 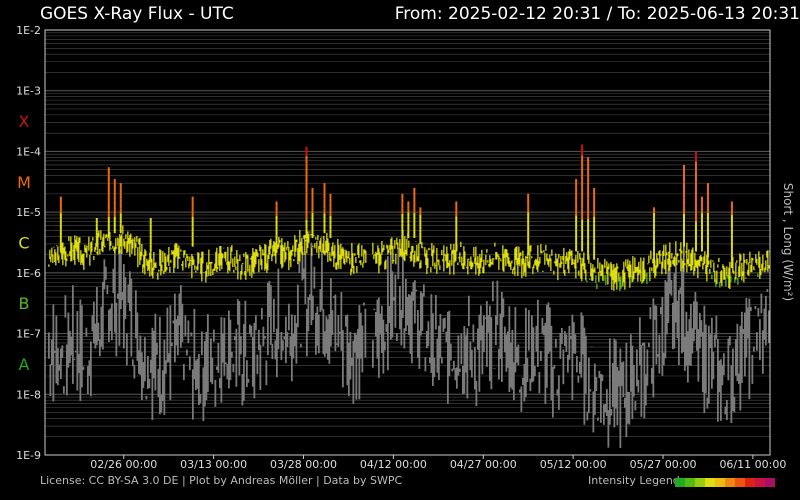 What do you see at coordinates (573, 464) in the screenshot?
I see `x-tick-label: 05/12 00:00` at bounding box center [573, 464].